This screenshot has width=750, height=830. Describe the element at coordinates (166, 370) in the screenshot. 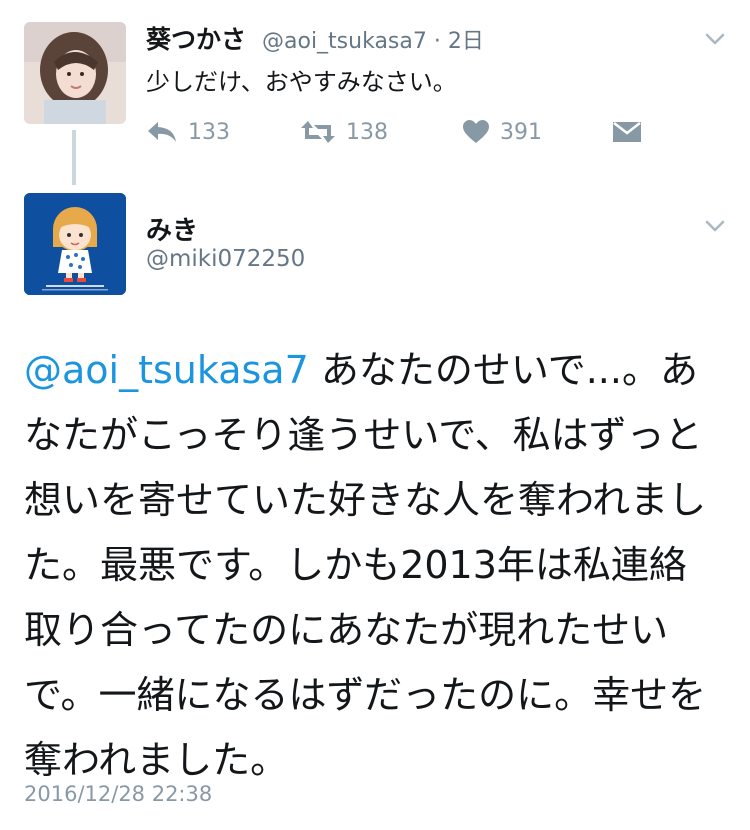

I see `mention-link: @aoi_tsukasa7` at that location.